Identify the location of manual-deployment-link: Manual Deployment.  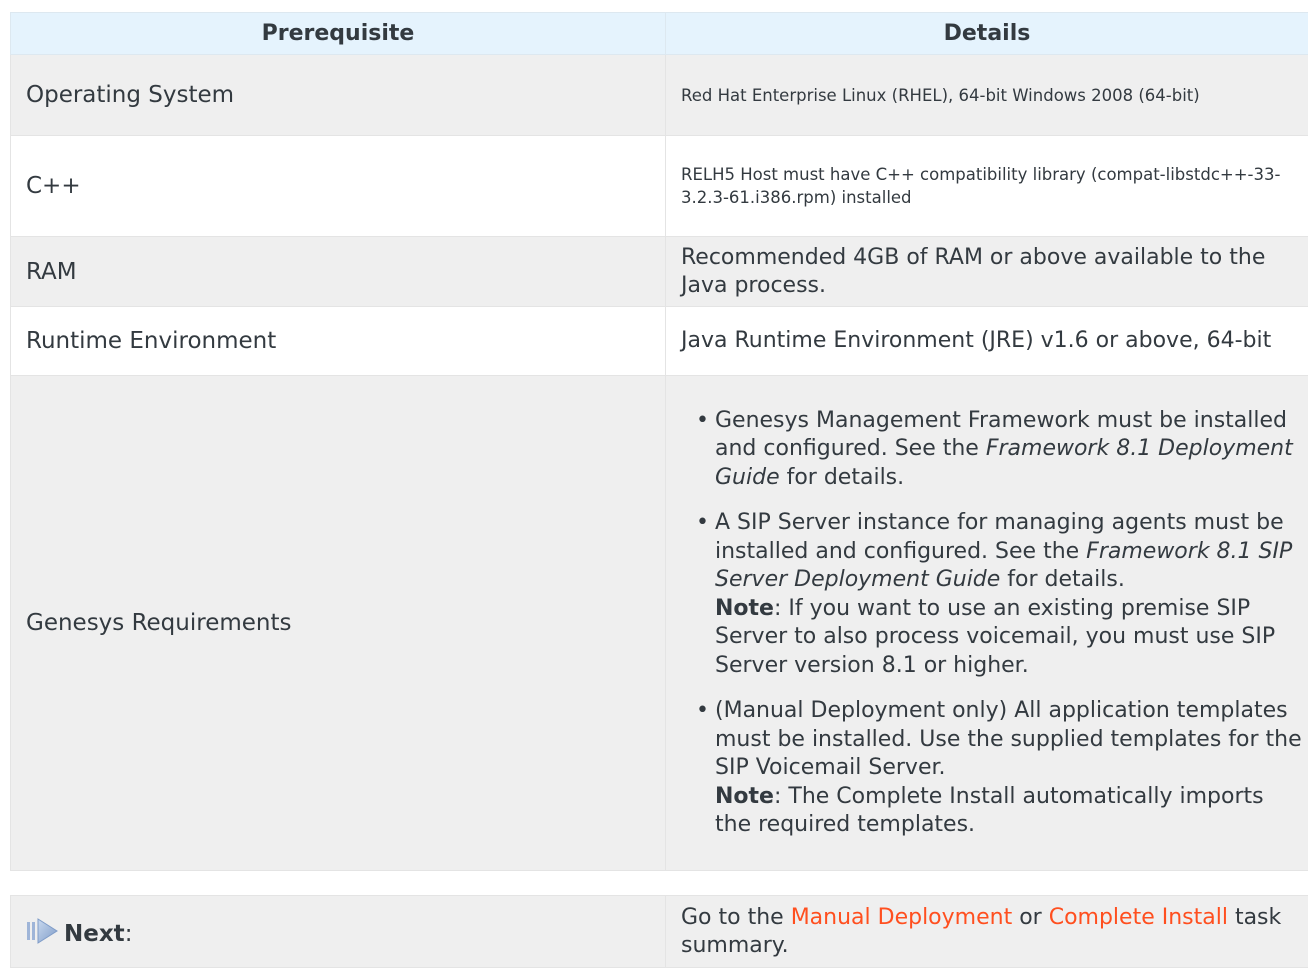
(902, 917).